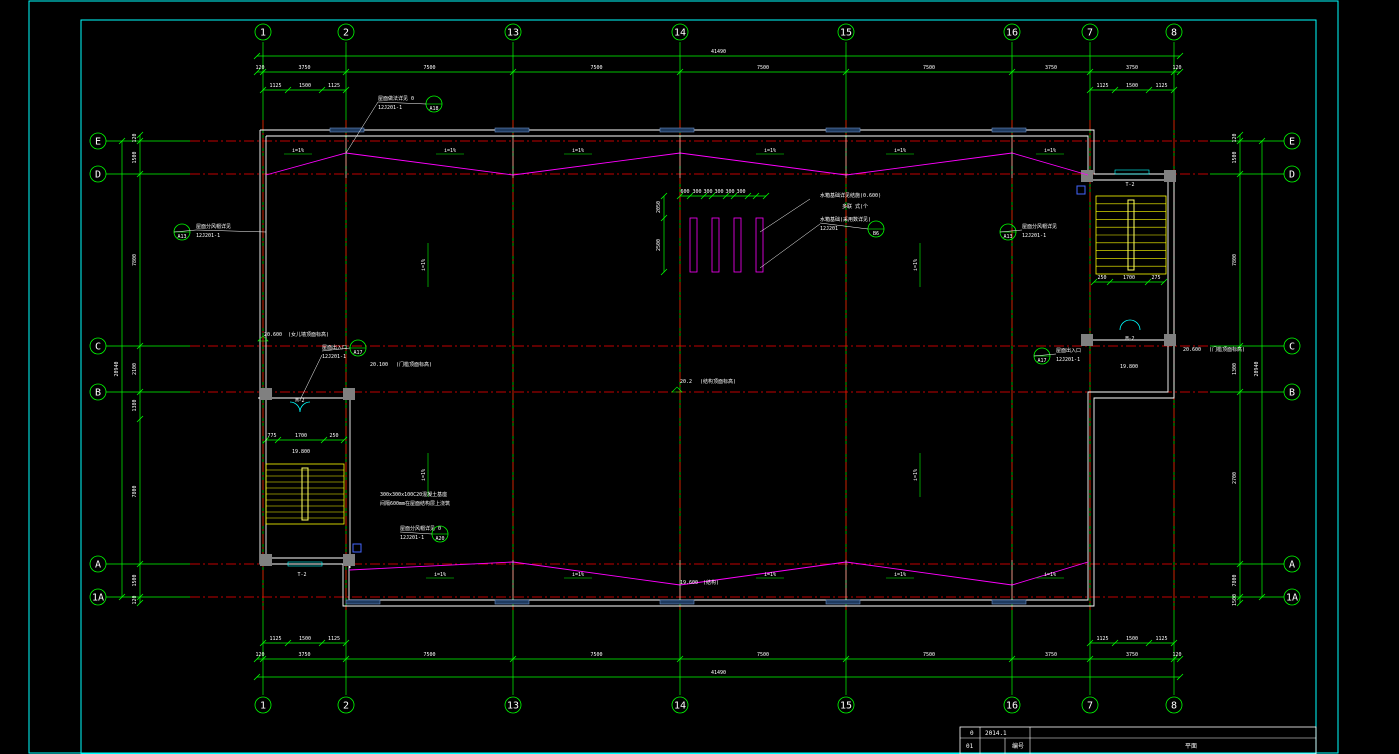  What do you see at coordinates (308, 334) in the screenshot?
I see `left-parapet-note: (女儿墙顶面标高)` at bounding box center [308, 334].